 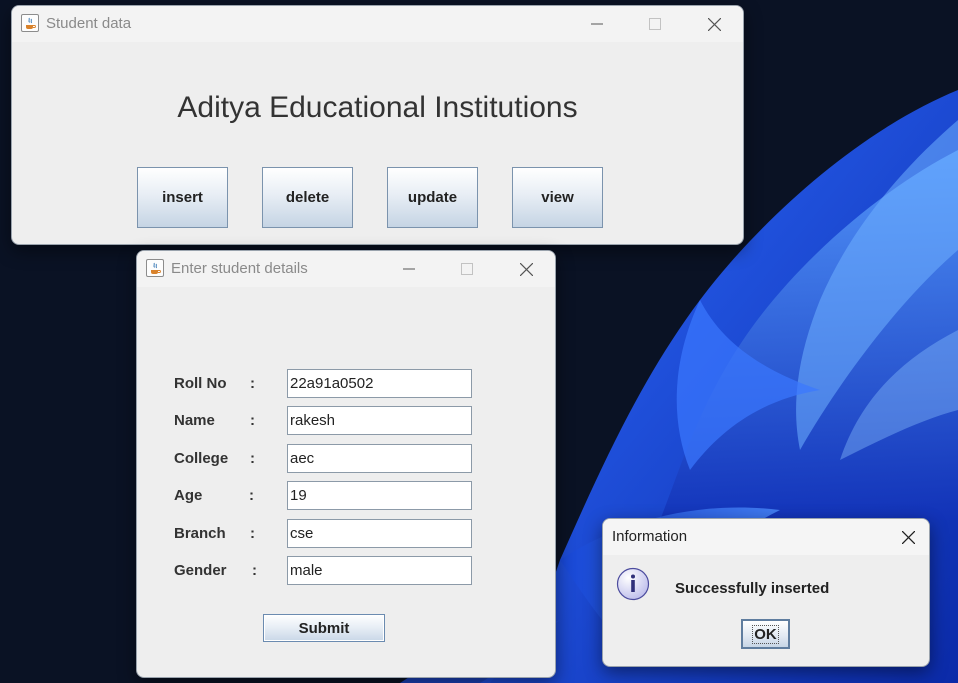 I want to click on gender-label: Gender, so click(x=200, y=570).